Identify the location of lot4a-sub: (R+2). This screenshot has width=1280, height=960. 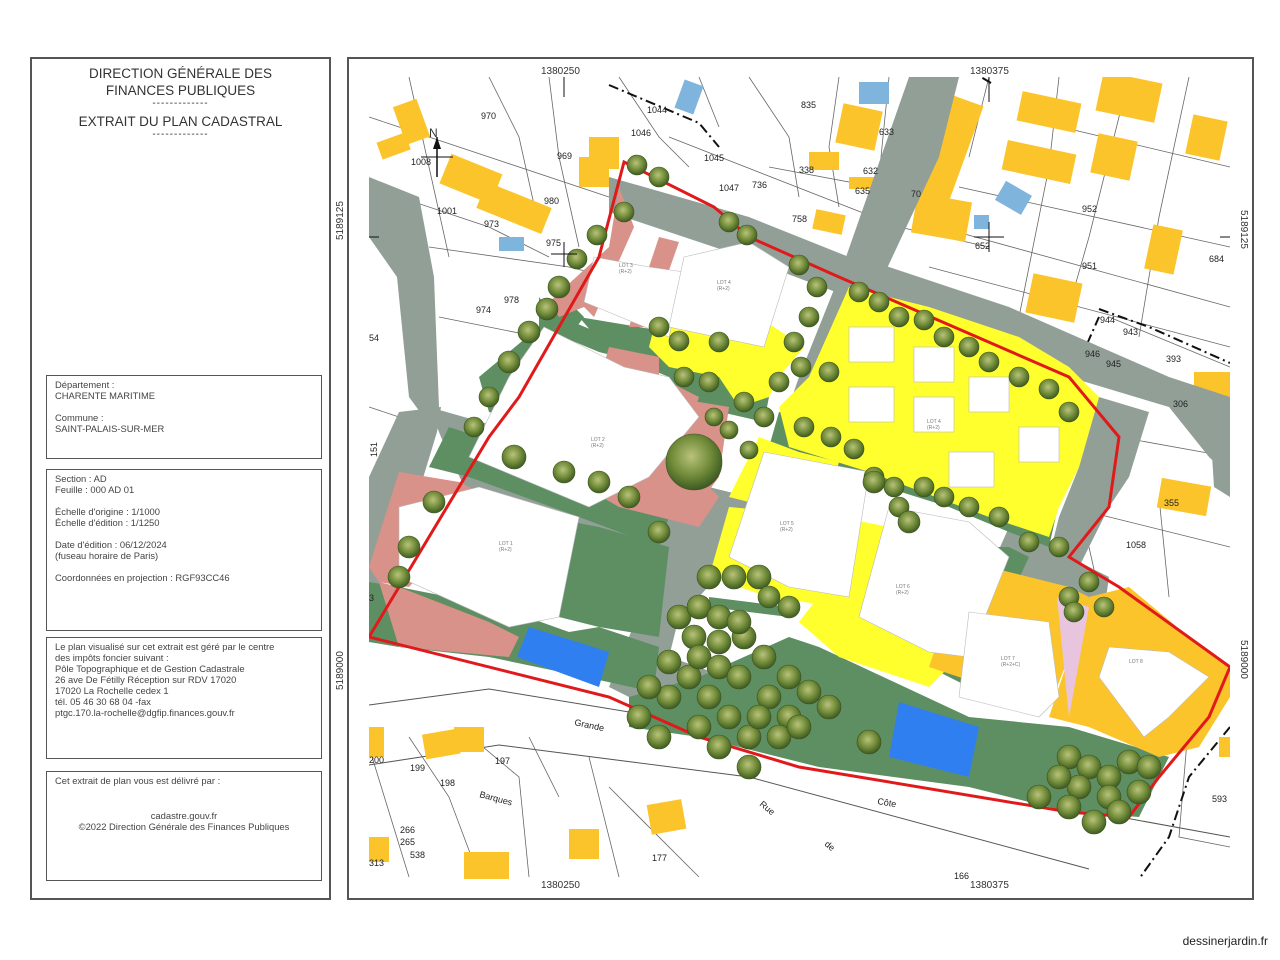
(723, 289).